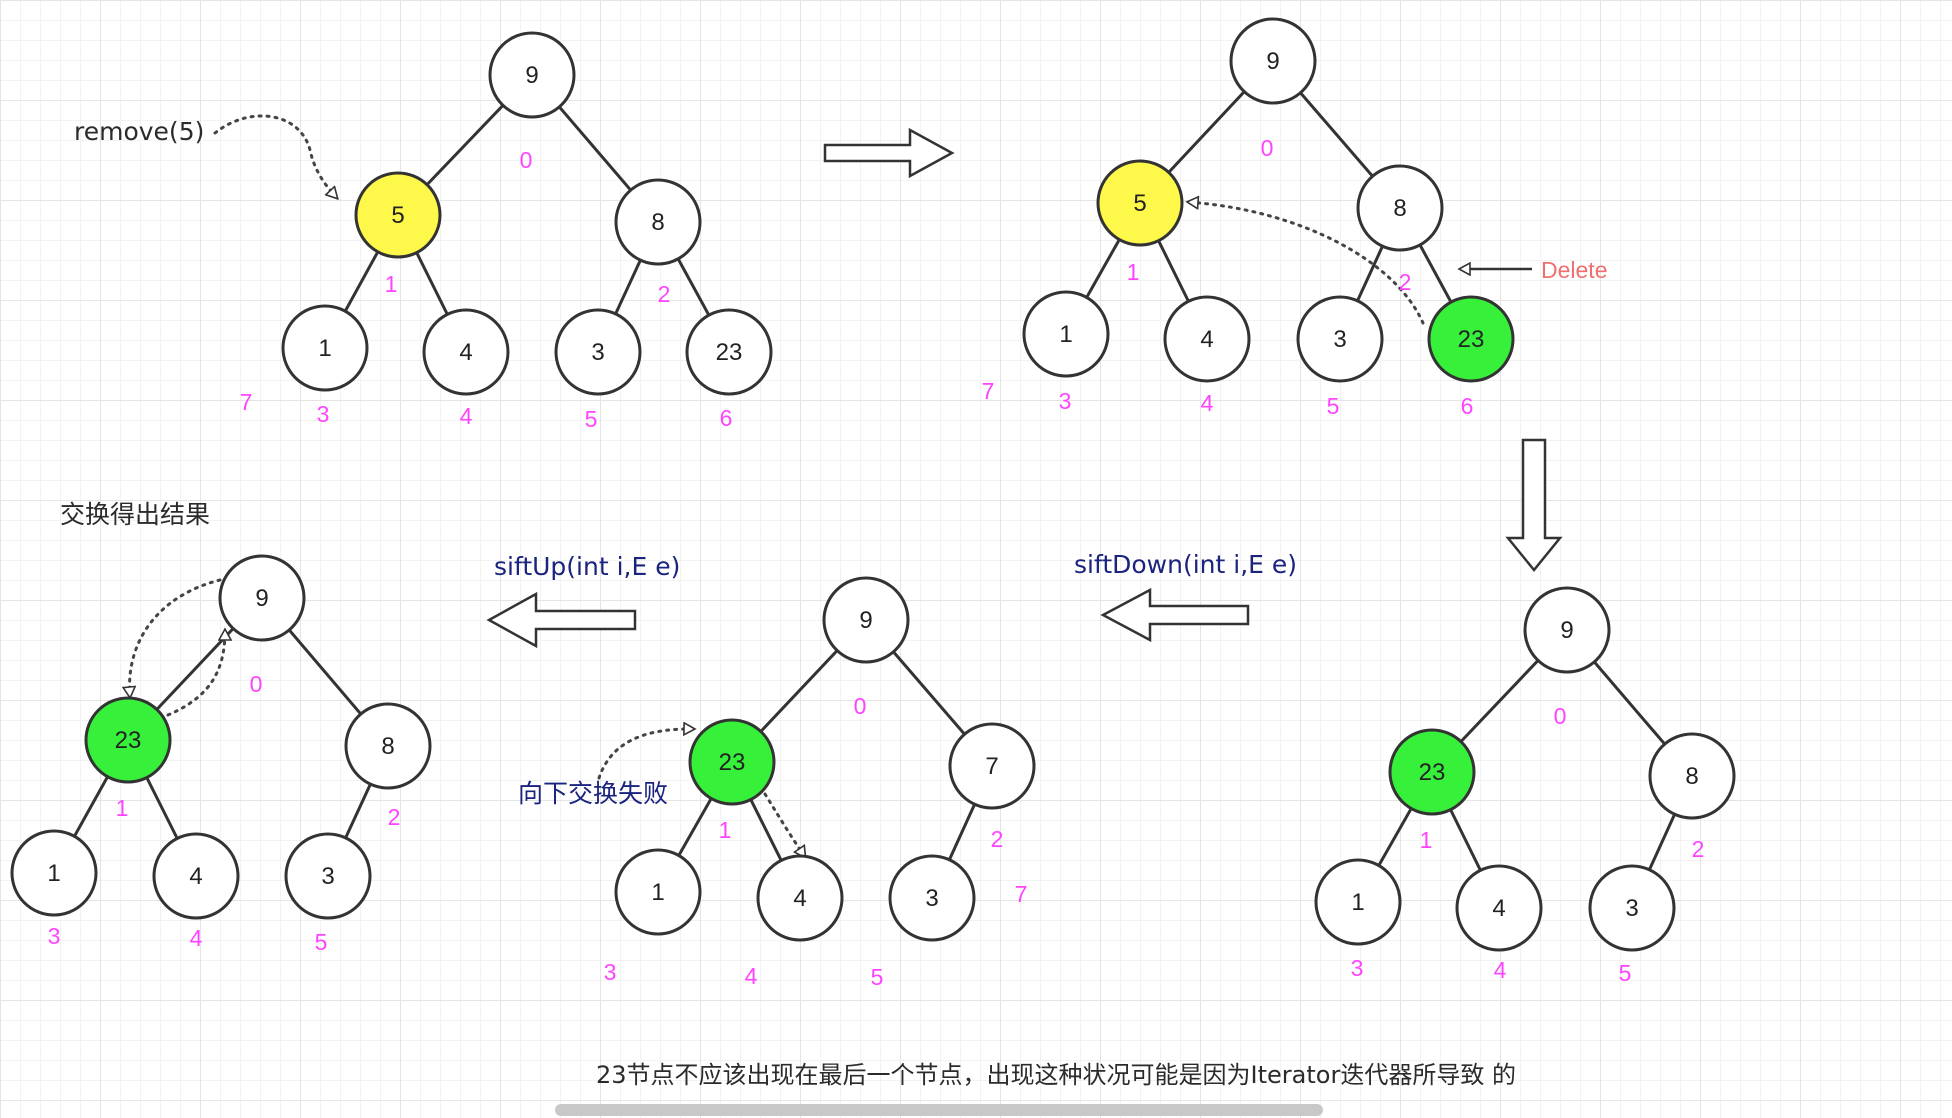 Image resolution: width=1952 pixels, height=1118 pixels. Describe the element at coordinates (889, 153) in the screenshot. I see `arrow-right-icon` at that location.